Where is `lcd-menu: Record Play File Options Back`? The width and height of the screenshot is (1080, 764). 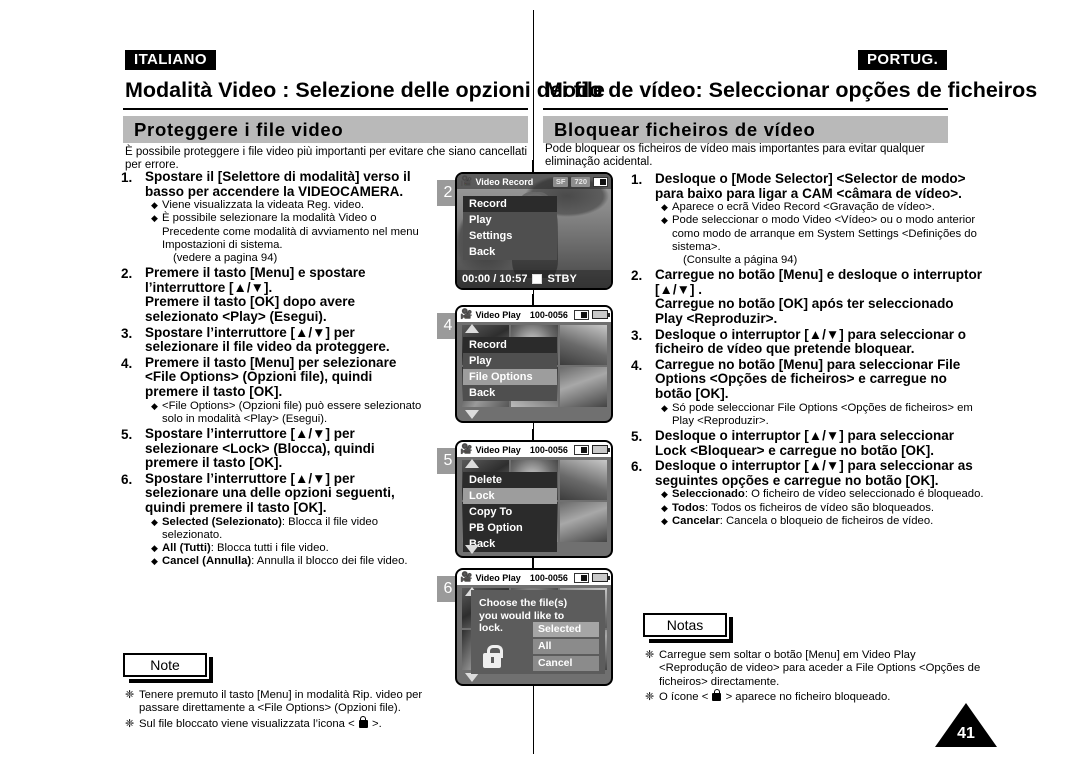
lcd-menu: Record Play File Options Back is located at coordinates (510, 369).